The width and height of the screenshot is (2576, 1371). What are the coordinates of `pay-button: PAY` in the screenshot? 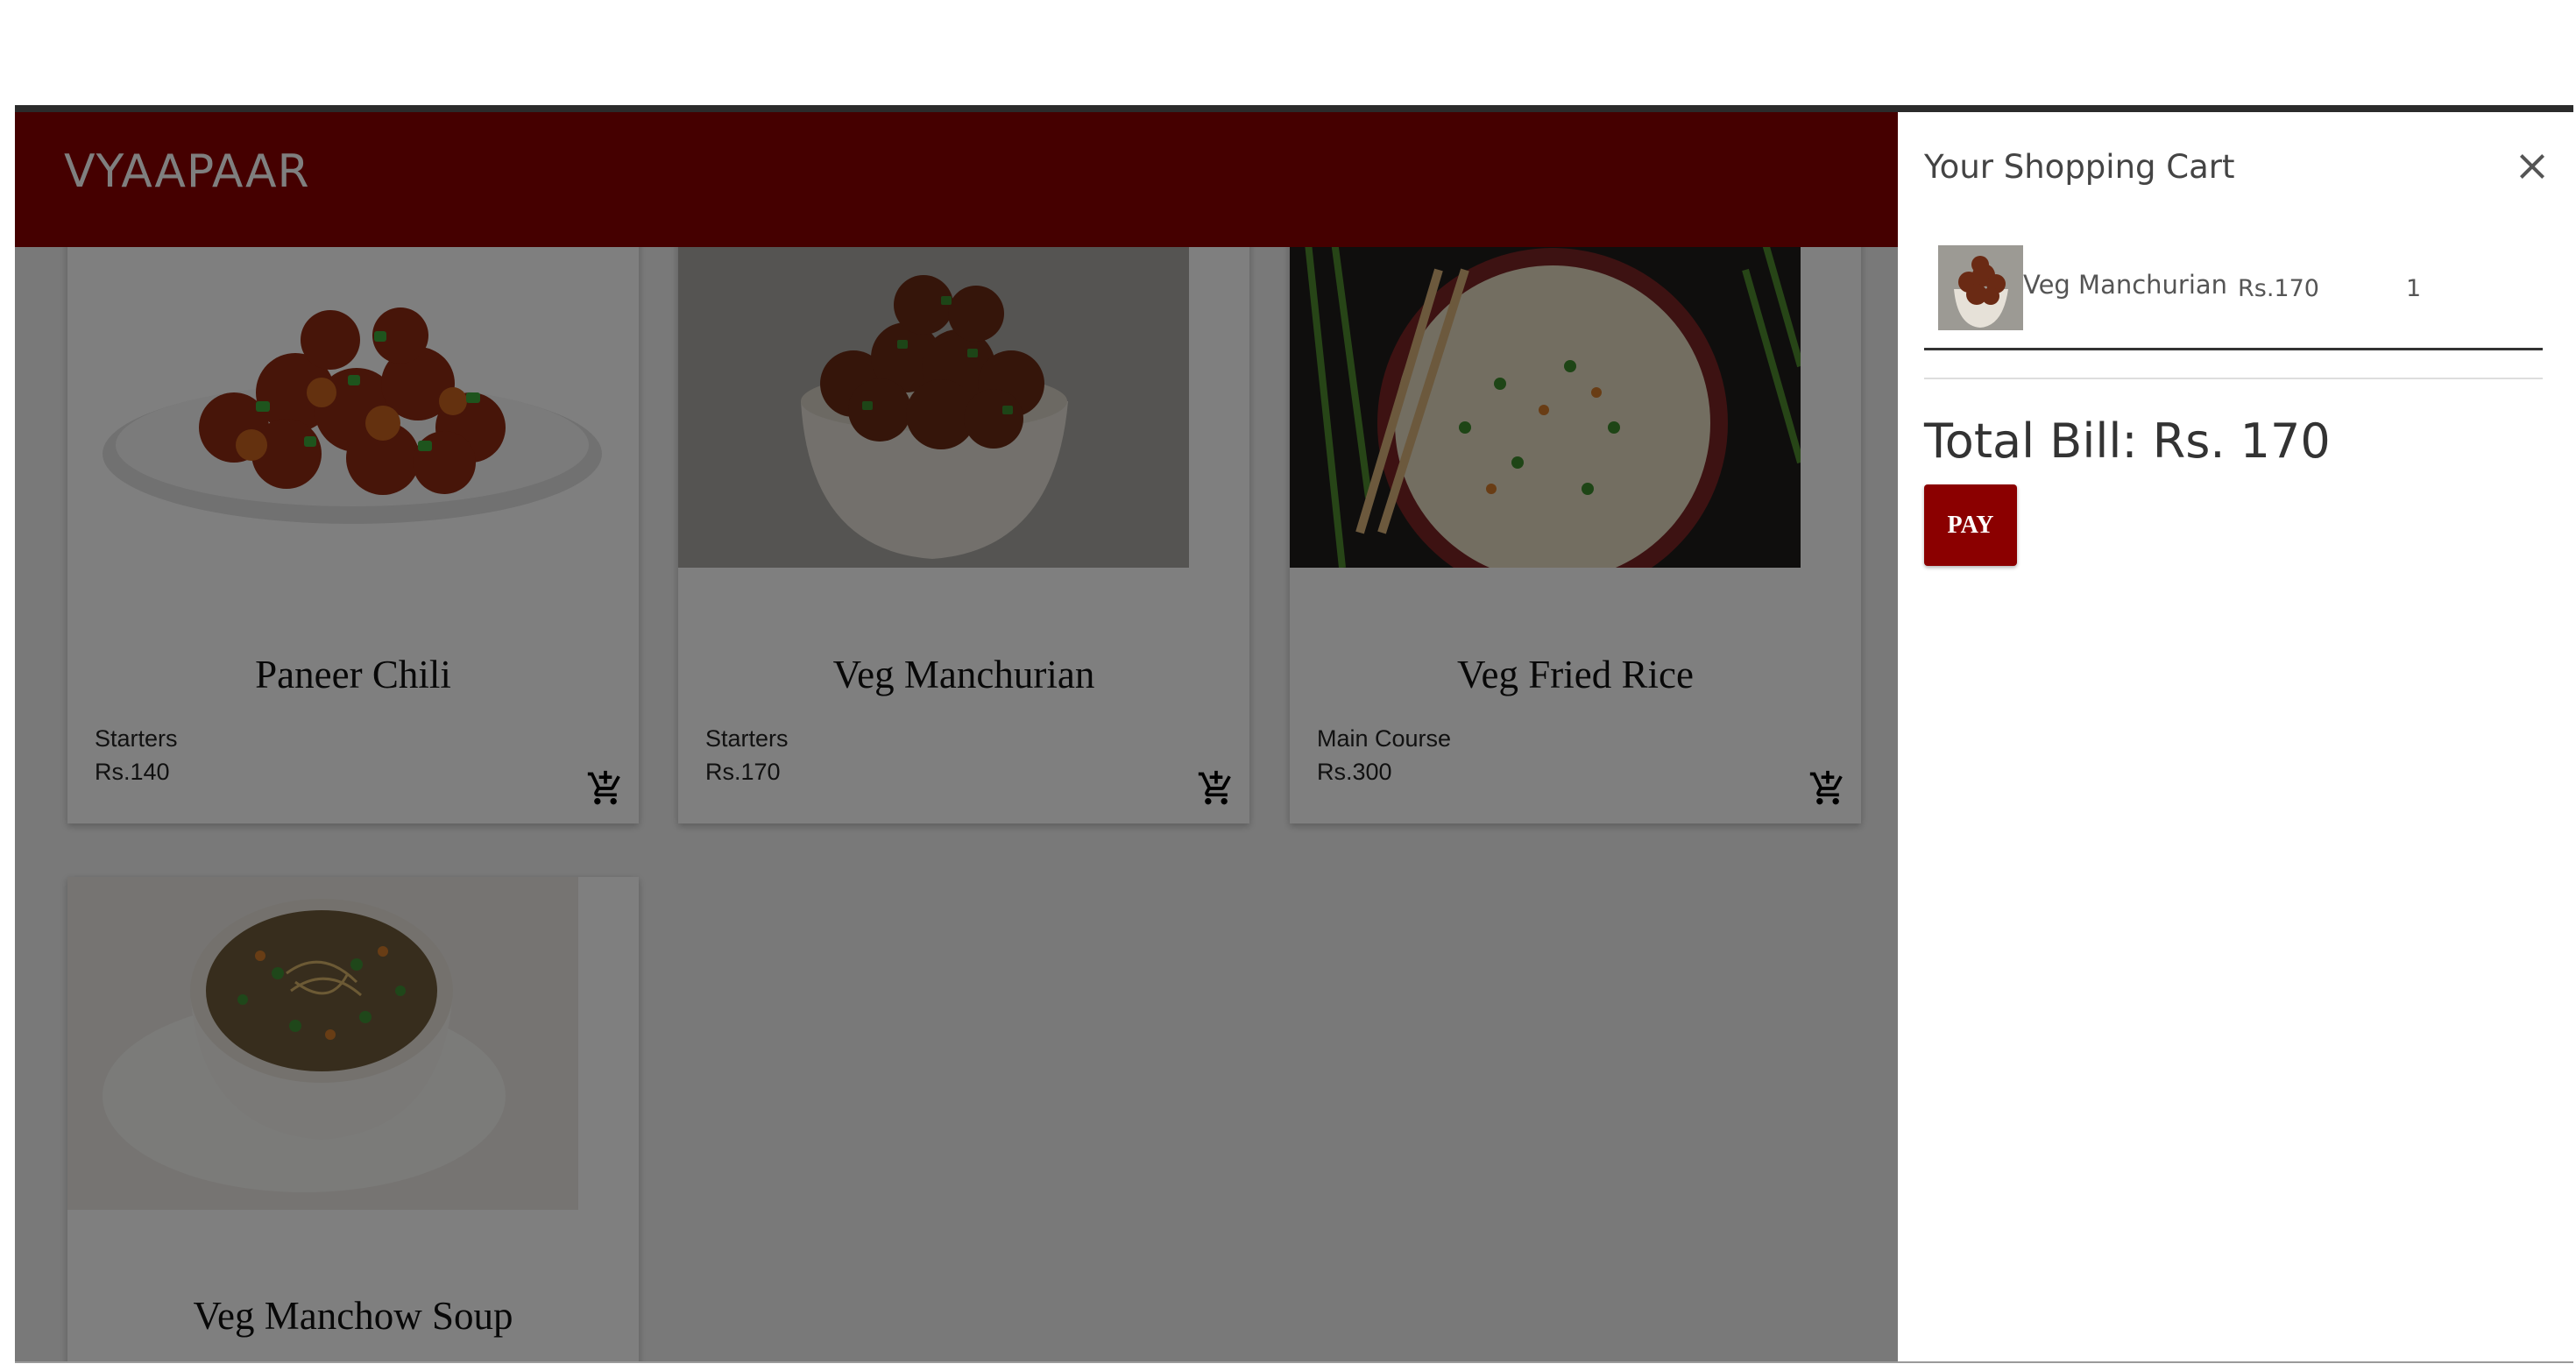 It's located at (1970, 525).